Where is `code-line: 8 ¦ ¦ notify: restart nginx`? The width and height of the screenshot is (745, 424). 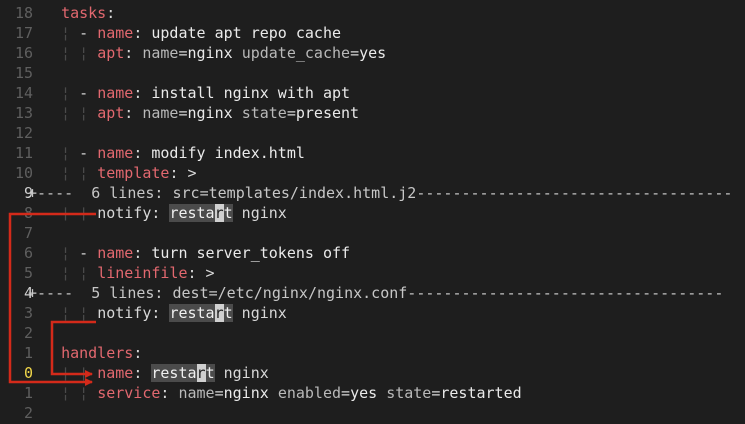 code-line: 8 ¦ ¦ notify: restart nginx is located at coordinates (372, 213).